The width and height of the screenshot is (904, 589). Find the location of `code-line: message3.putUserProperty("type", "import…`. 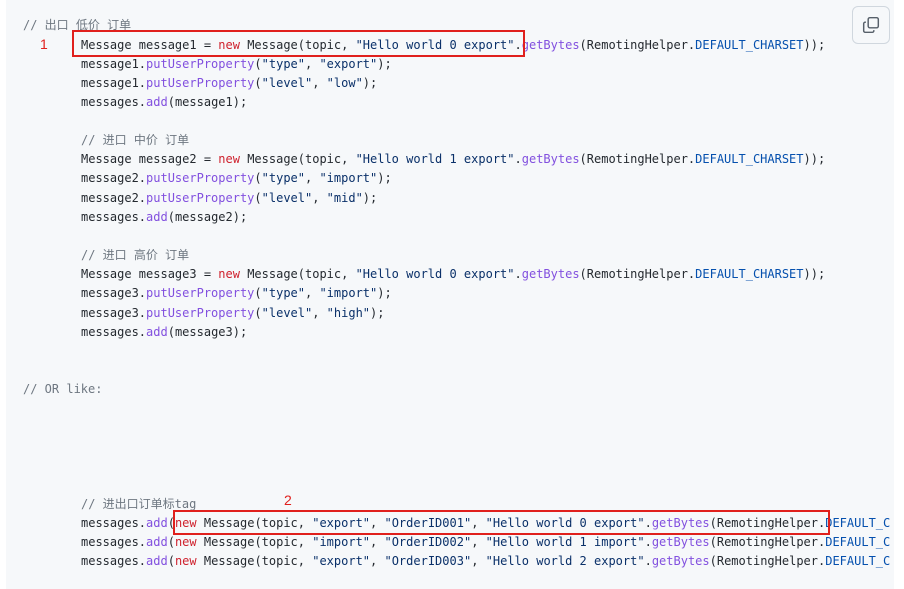

code-line: message3.putUserProperty("type", "import… is located at coordinates (236, 293).